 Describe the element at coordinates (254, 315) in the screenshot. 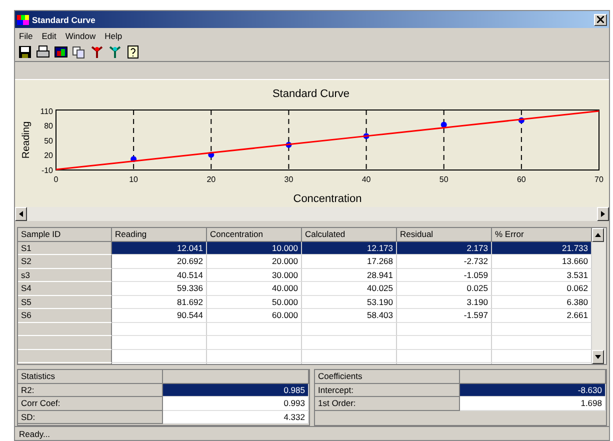

I see `table-cell: 60.000` at that location.